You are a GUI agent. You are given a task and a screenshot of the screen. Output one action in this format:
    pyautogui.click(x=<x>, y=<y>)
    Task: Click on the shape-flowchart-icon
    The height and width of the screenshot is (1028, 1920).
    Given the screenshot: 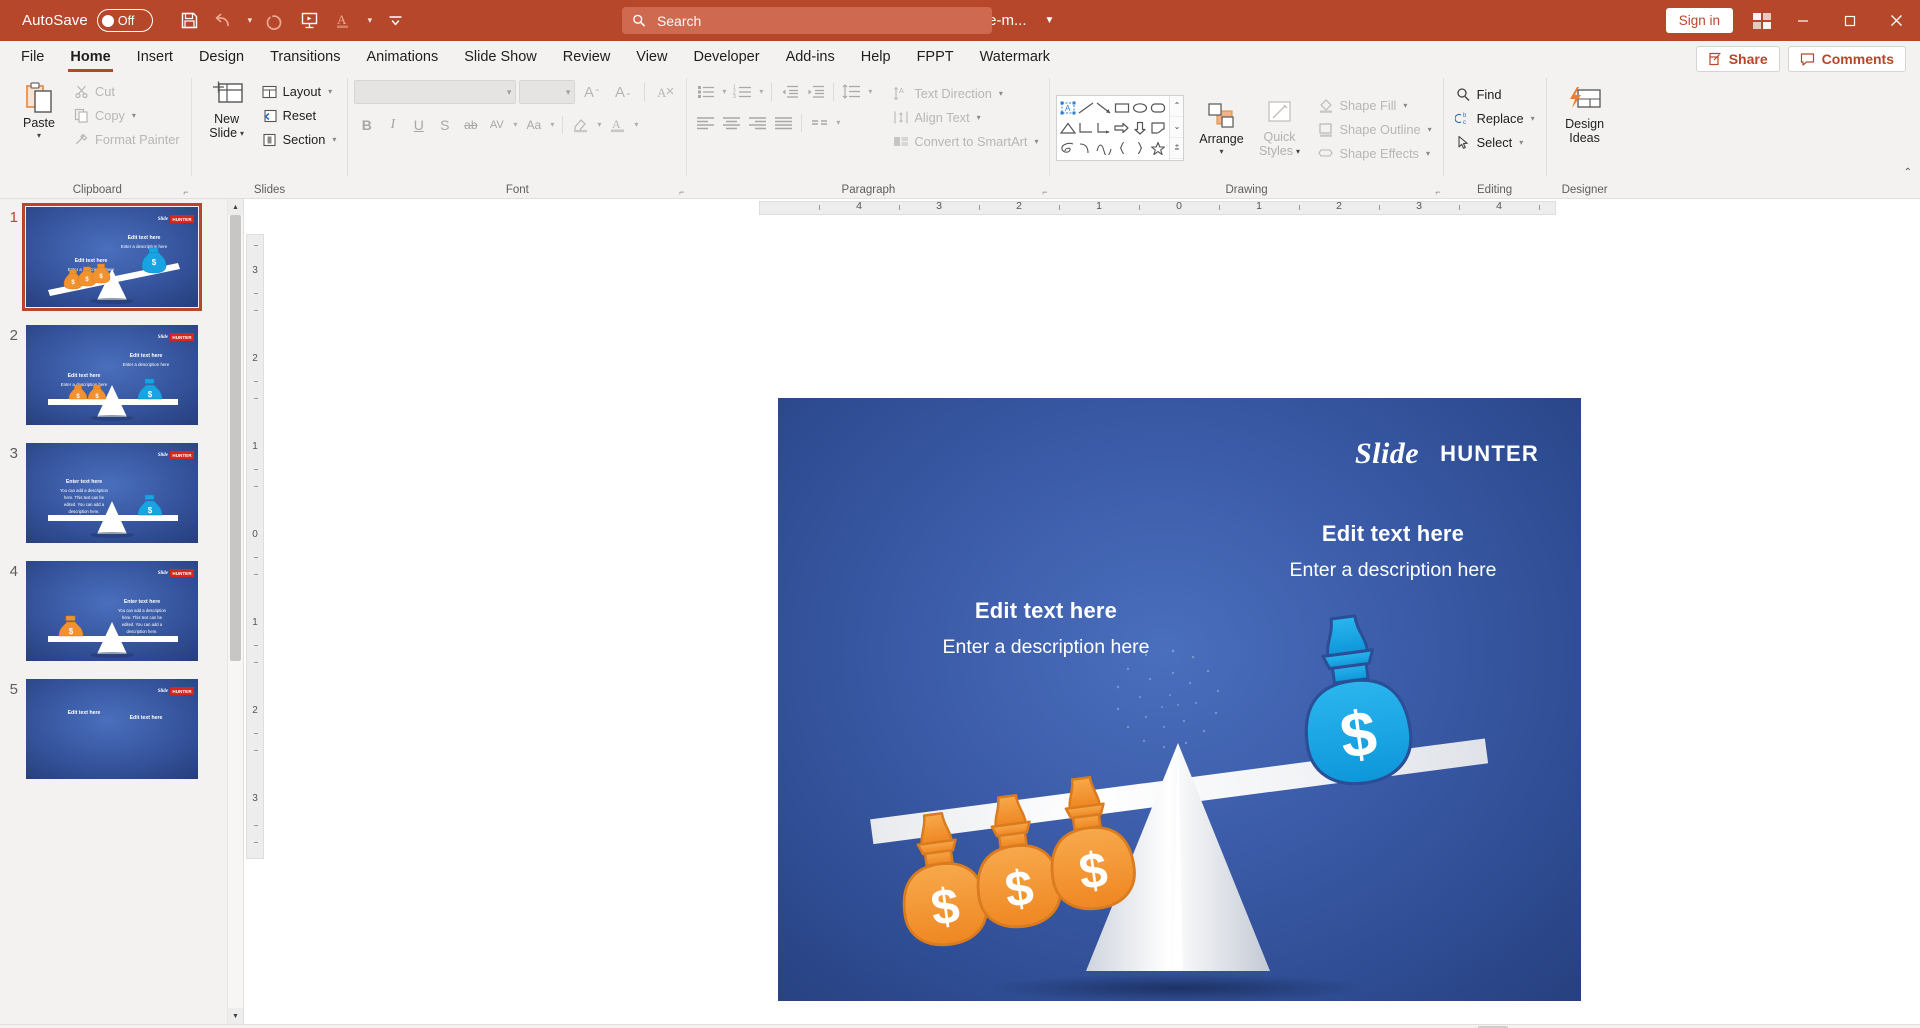 What is the action you would take?
    pyautogui.click(x=1158, y=128)
    